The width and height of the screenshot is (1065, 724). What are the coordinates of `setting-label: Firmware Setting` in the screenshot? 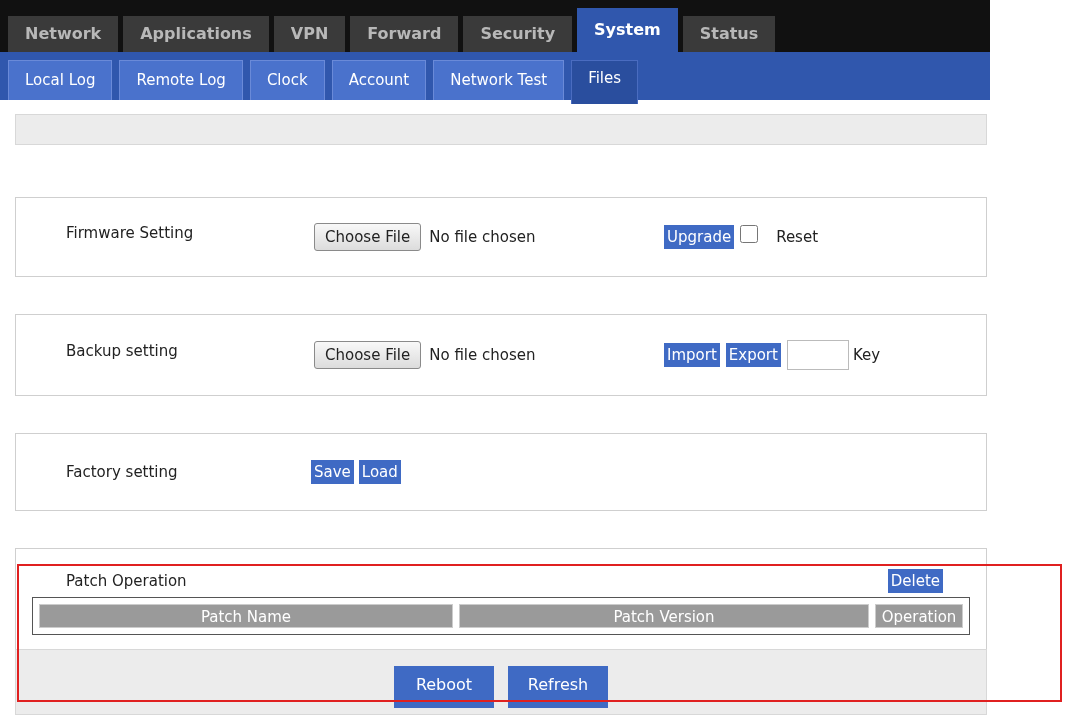 It's located at (130, 233).